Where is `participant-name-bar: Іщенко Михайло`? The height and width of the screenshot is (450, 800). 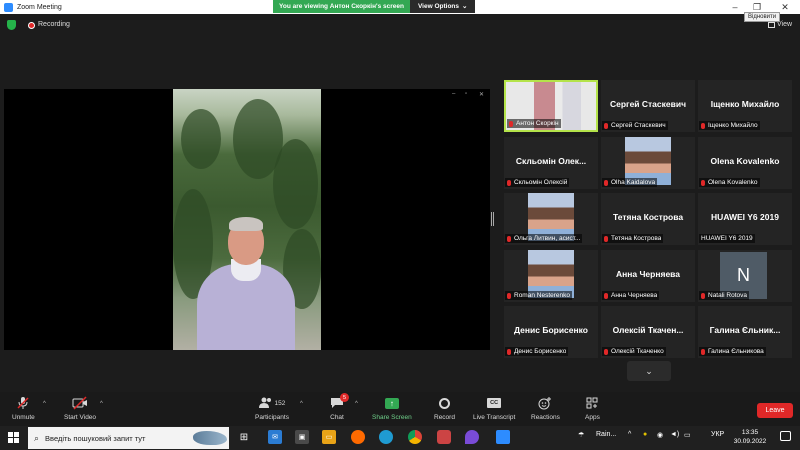
participant-name-bar: Іщенко Михайло is located at coordinates (729, 125).